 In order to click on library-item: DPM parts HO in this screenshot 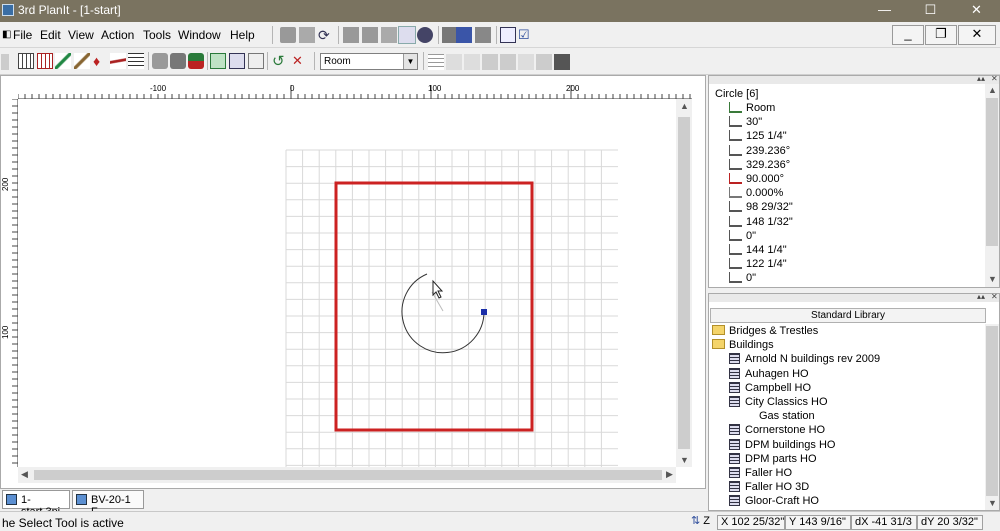, I will do `click(773, 459)`.